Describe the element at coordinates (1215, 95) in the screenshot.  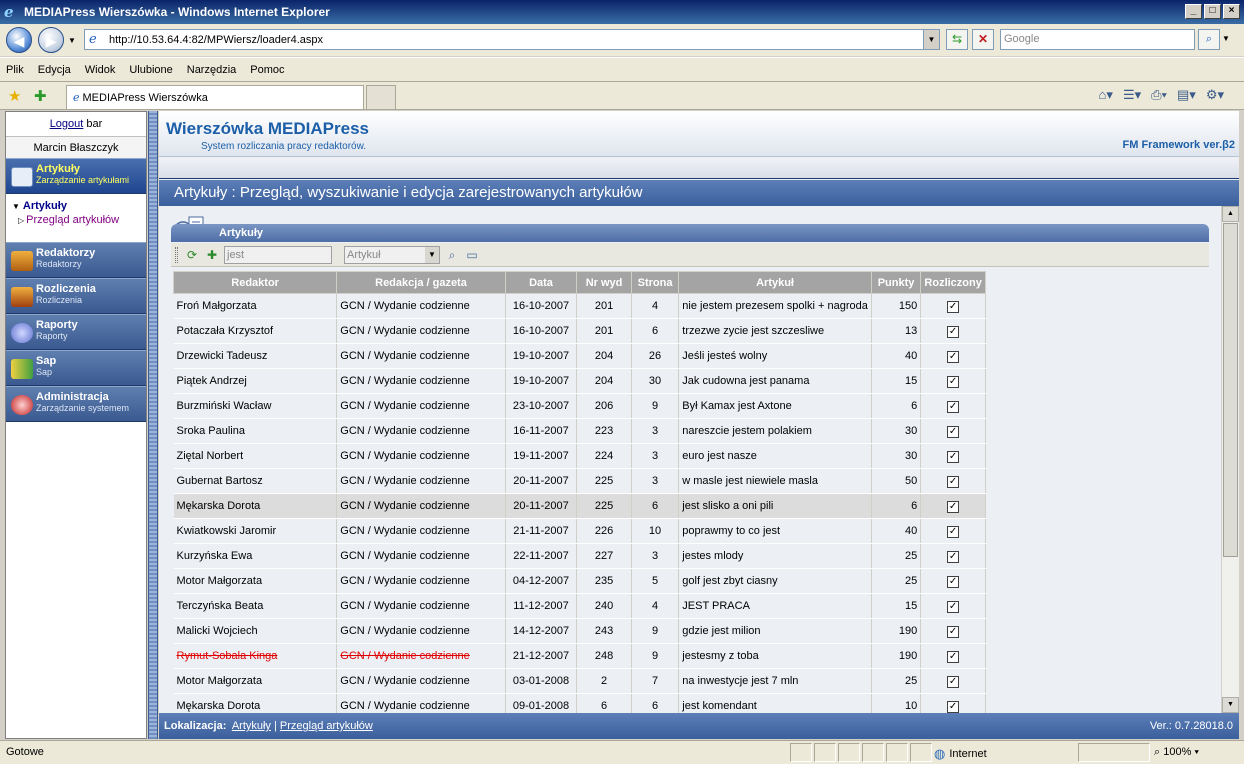
I see `tools-gear-icon: ⚙▾` at that location.